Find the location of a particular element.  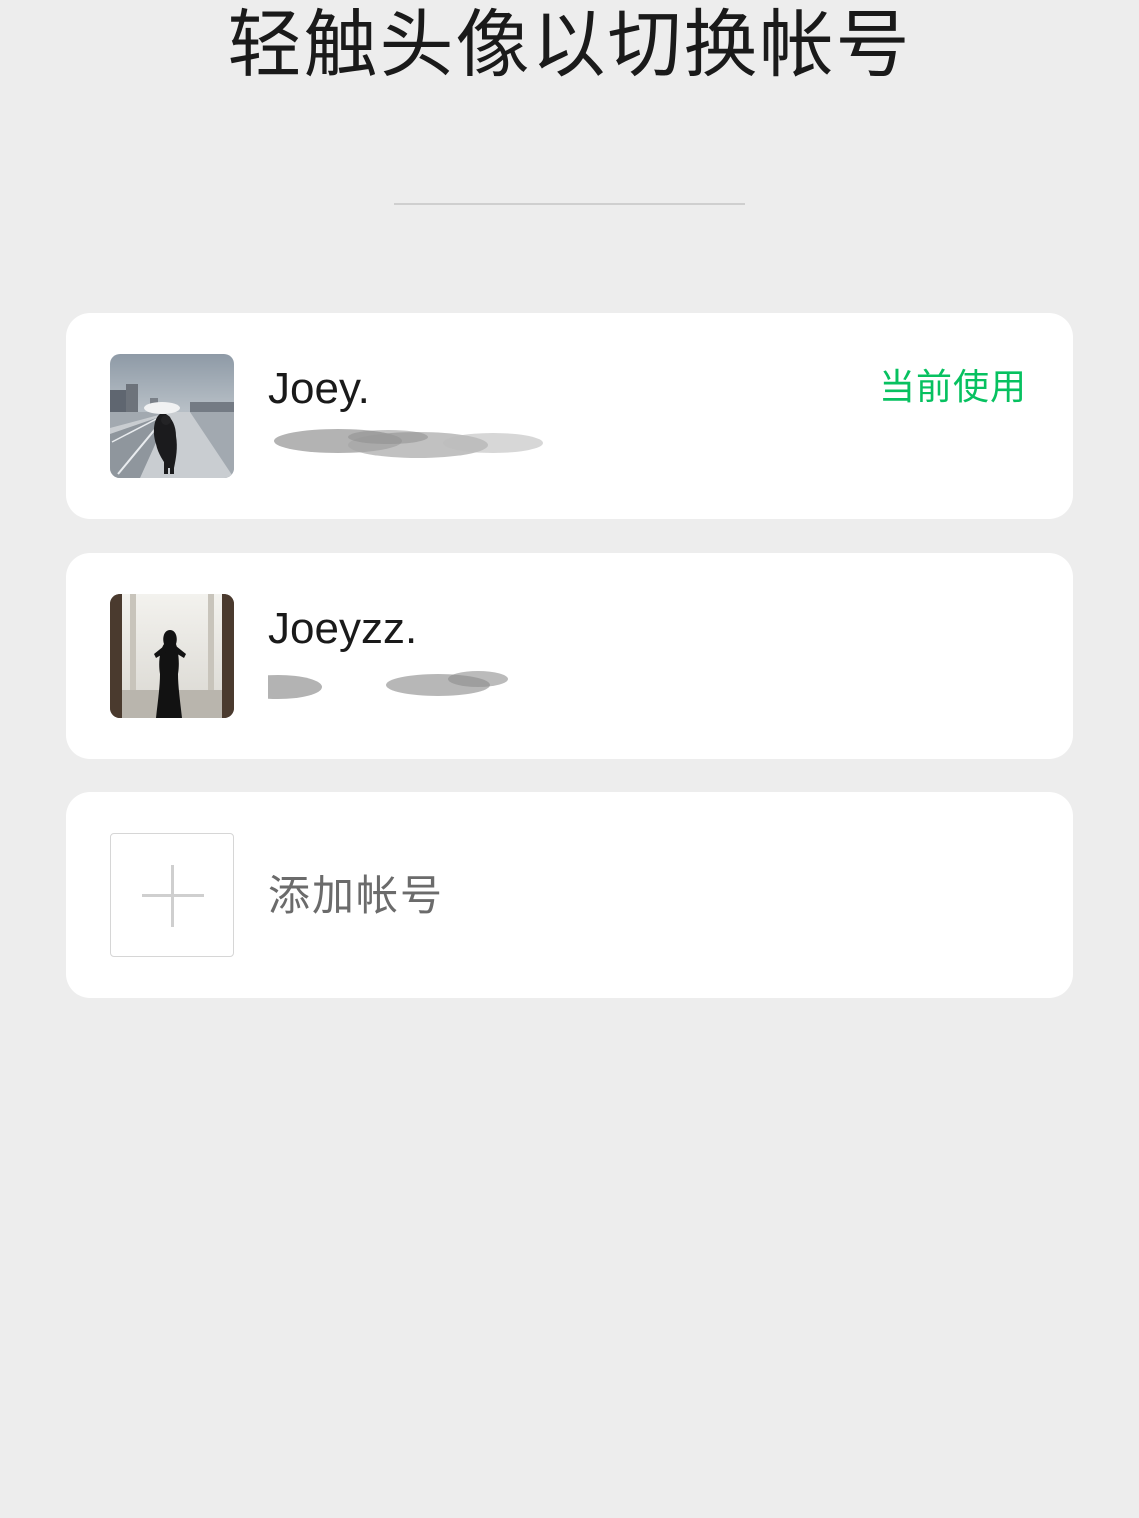

account-card-joeyzz: Joeyzz. is located at coordinates (569, 656).